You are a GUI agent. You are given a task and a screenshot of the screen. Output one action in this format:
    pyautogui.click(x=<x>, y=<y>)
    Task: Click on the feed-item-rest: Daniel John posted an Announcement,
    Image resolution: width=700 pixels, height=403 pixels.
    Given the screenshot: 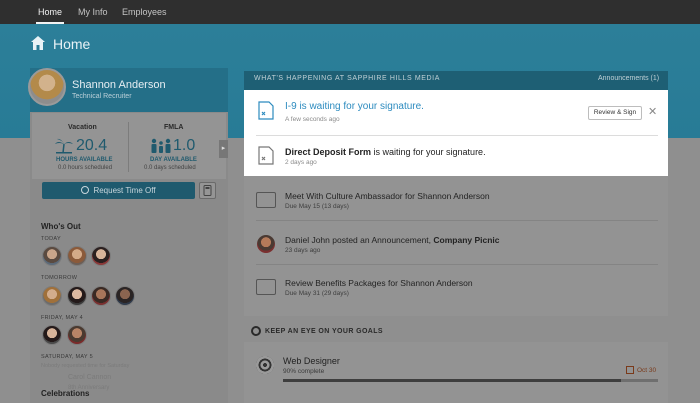 What is the action you would take?
    pyautogui.click(x=359, y=240)
    